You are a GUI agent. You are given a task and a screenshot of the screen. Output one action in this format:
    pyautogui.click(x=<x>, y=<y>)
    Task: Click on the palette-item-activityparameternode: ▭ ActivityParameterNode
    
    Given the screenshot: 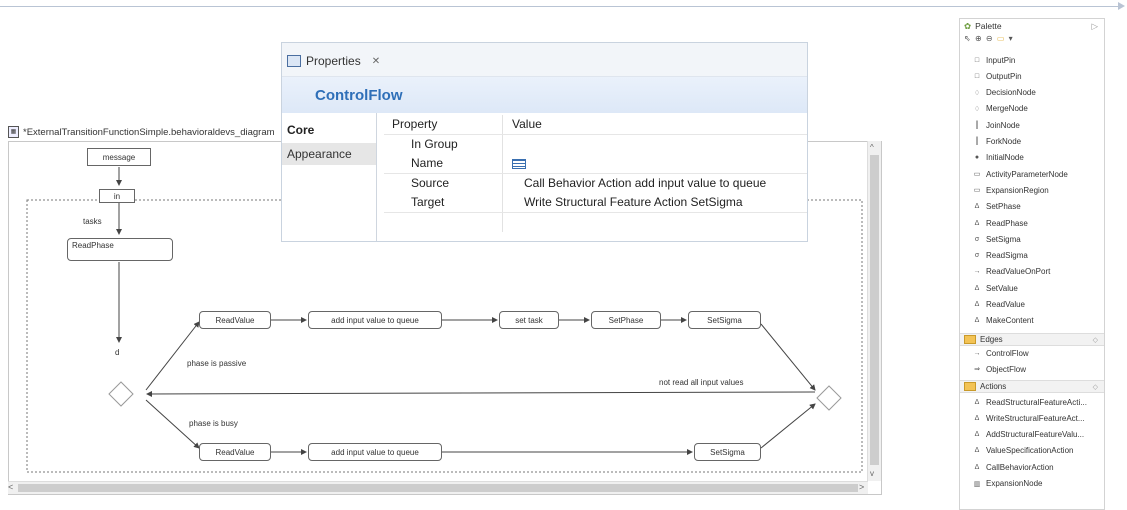 What is the action you would take?
    pyautogui.click(x=1020, y=174)
    